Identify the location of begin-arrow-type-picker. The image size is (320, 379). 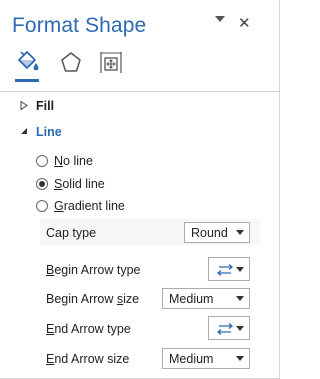
(229, 269).